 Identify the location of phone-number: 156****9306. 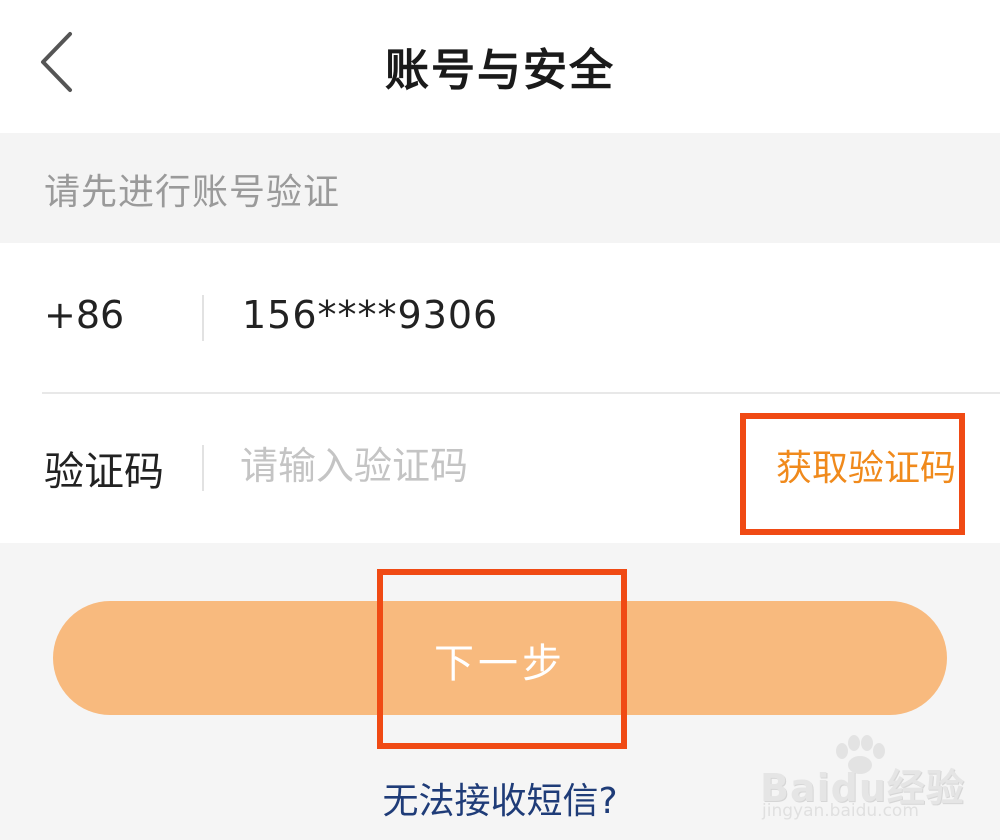
(370, 315).